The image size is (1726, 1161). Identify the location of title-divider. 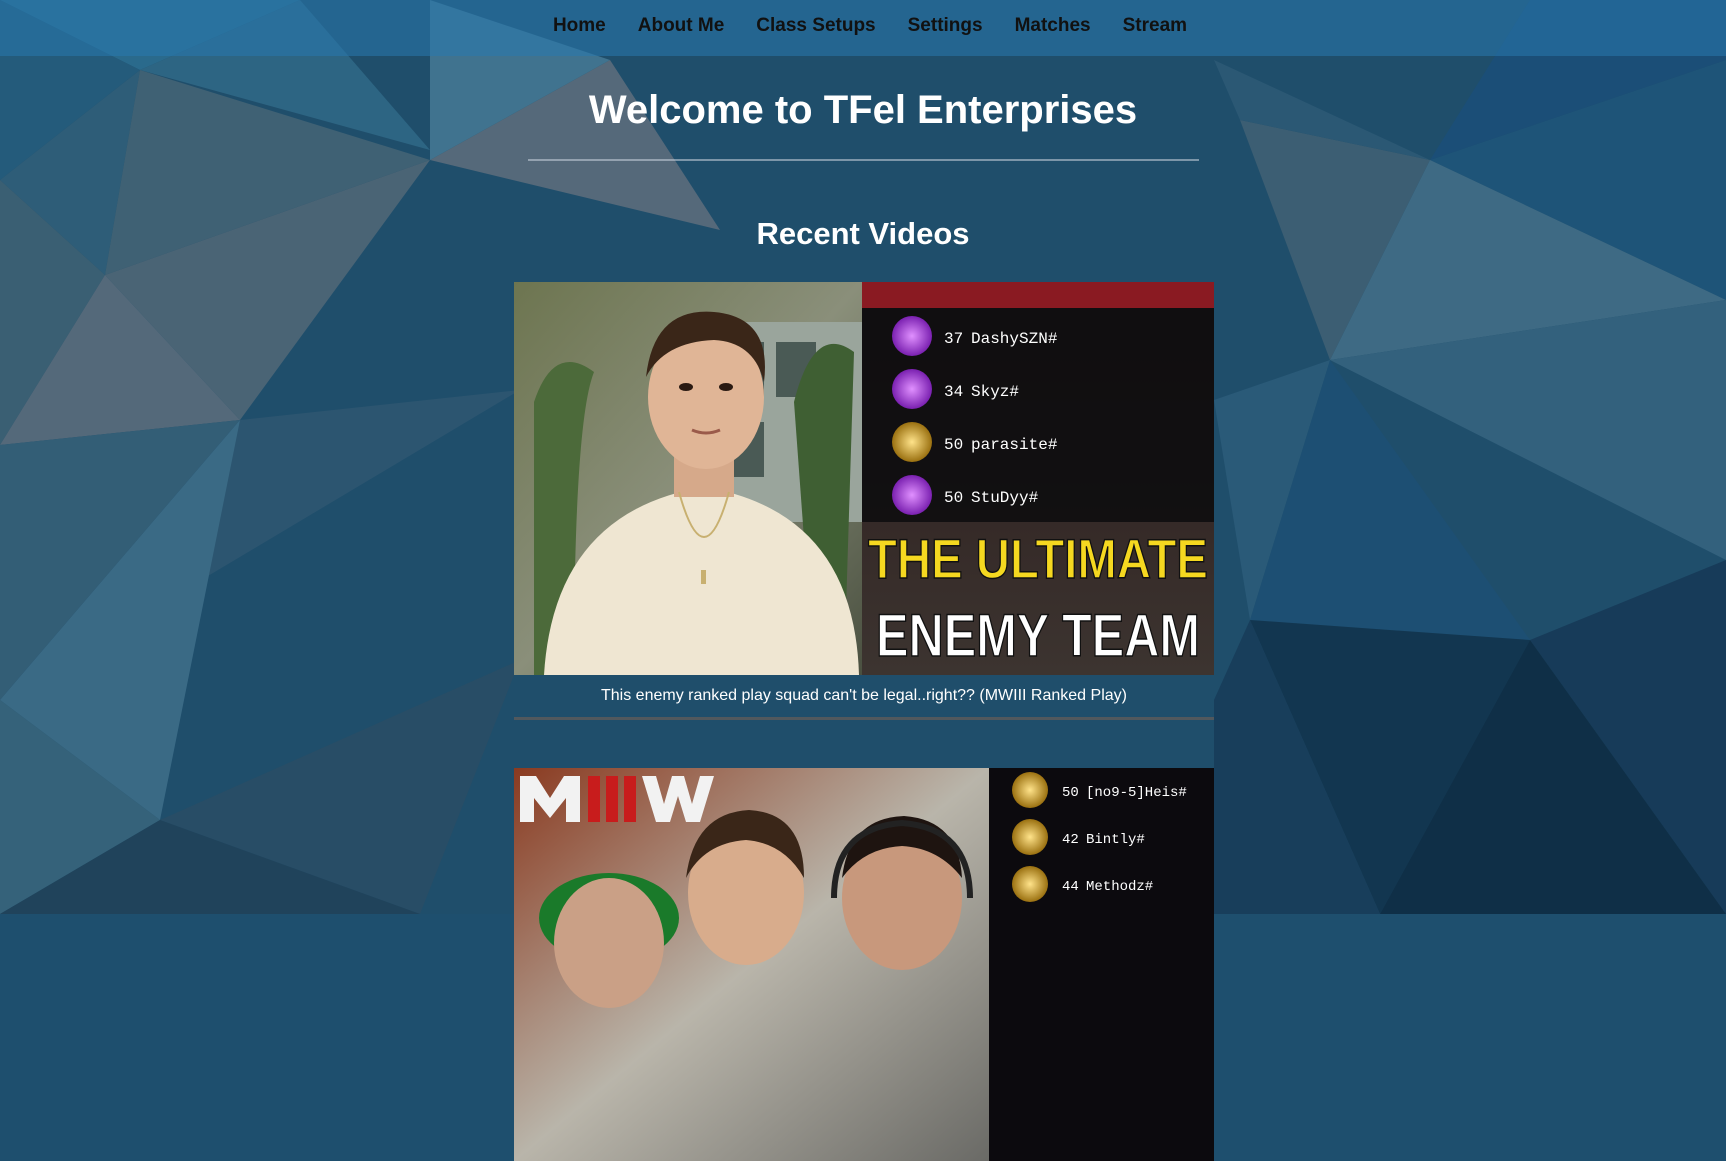
(863, 160).